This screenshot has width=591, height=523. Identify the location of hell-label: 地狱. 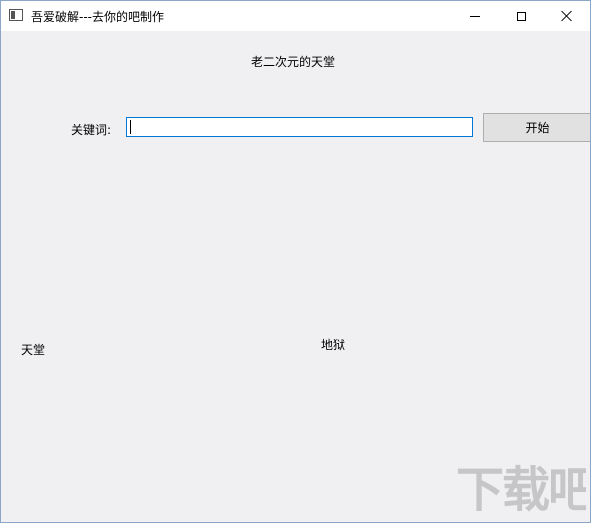
(333, 345).